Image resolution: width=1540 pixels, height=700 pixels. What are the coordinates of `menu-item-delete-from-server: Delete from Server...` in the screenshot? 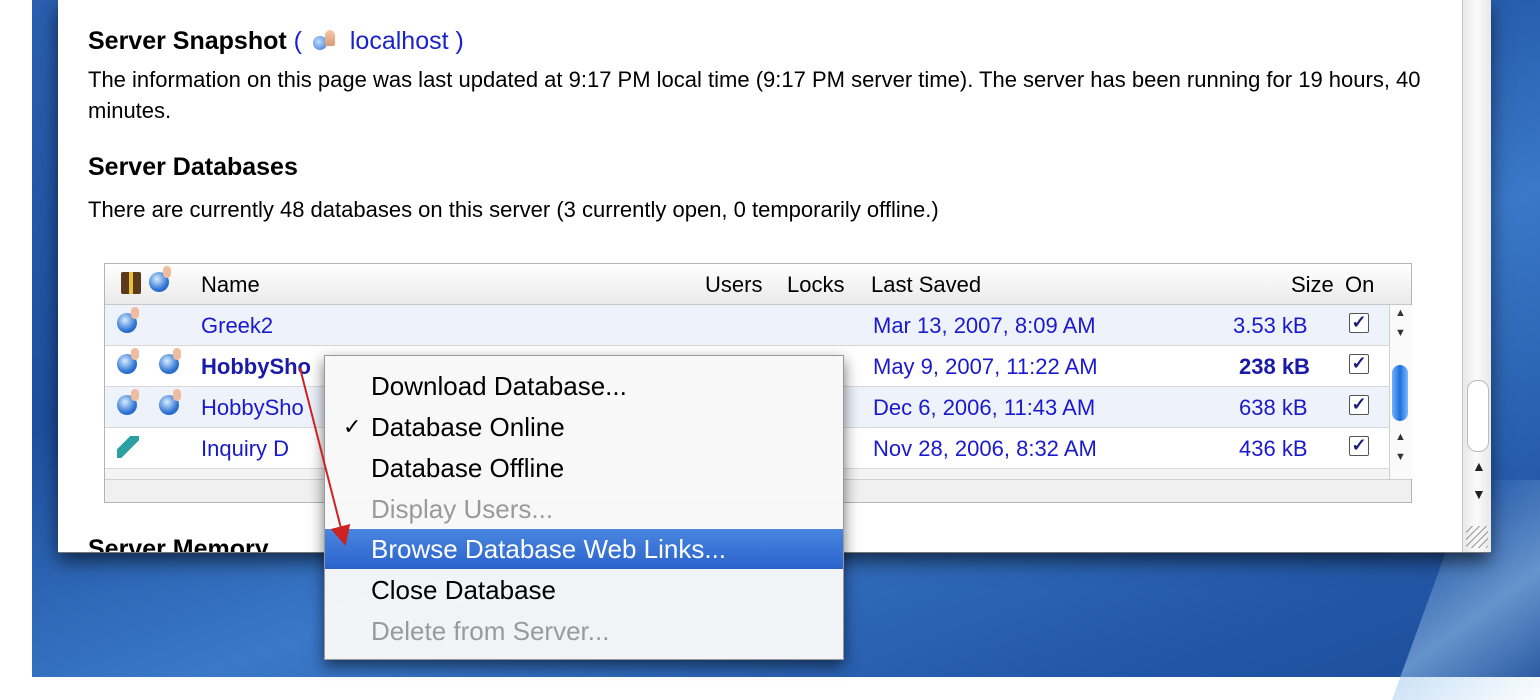 It's located at (584, 631).